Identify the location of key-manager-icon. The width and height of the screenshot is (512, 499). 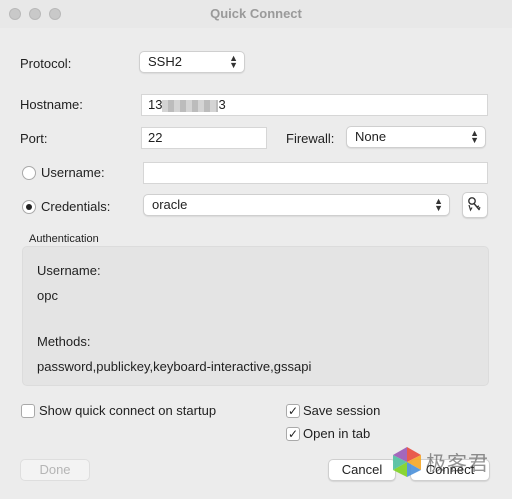
(474, 204).